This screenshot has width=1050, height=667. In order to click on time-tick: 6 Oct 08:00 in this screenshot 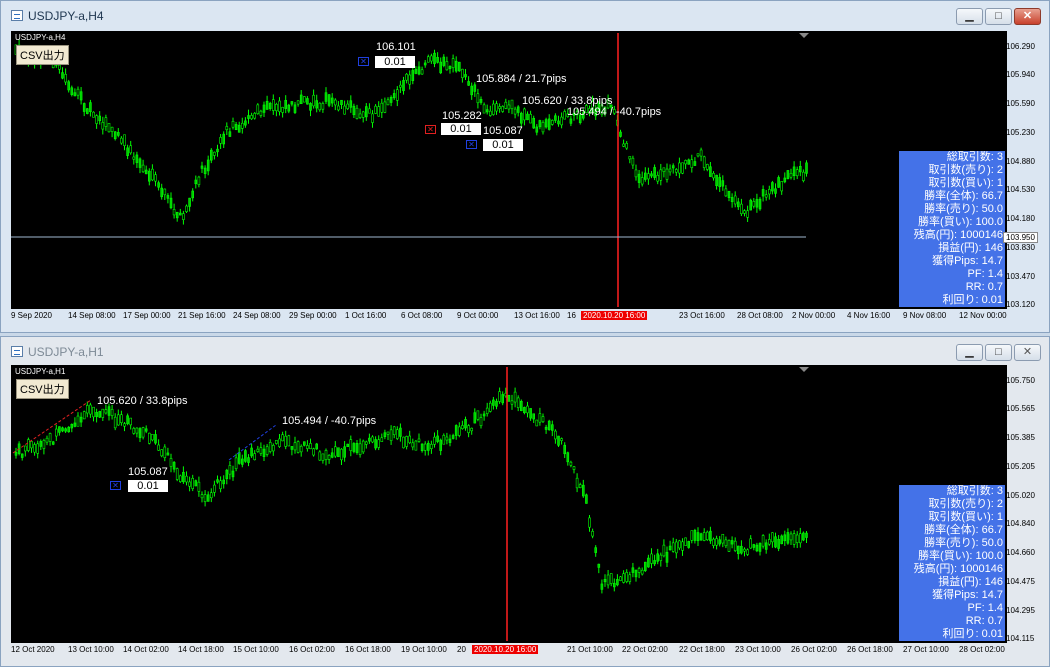, I will do `click(422, 315)`.